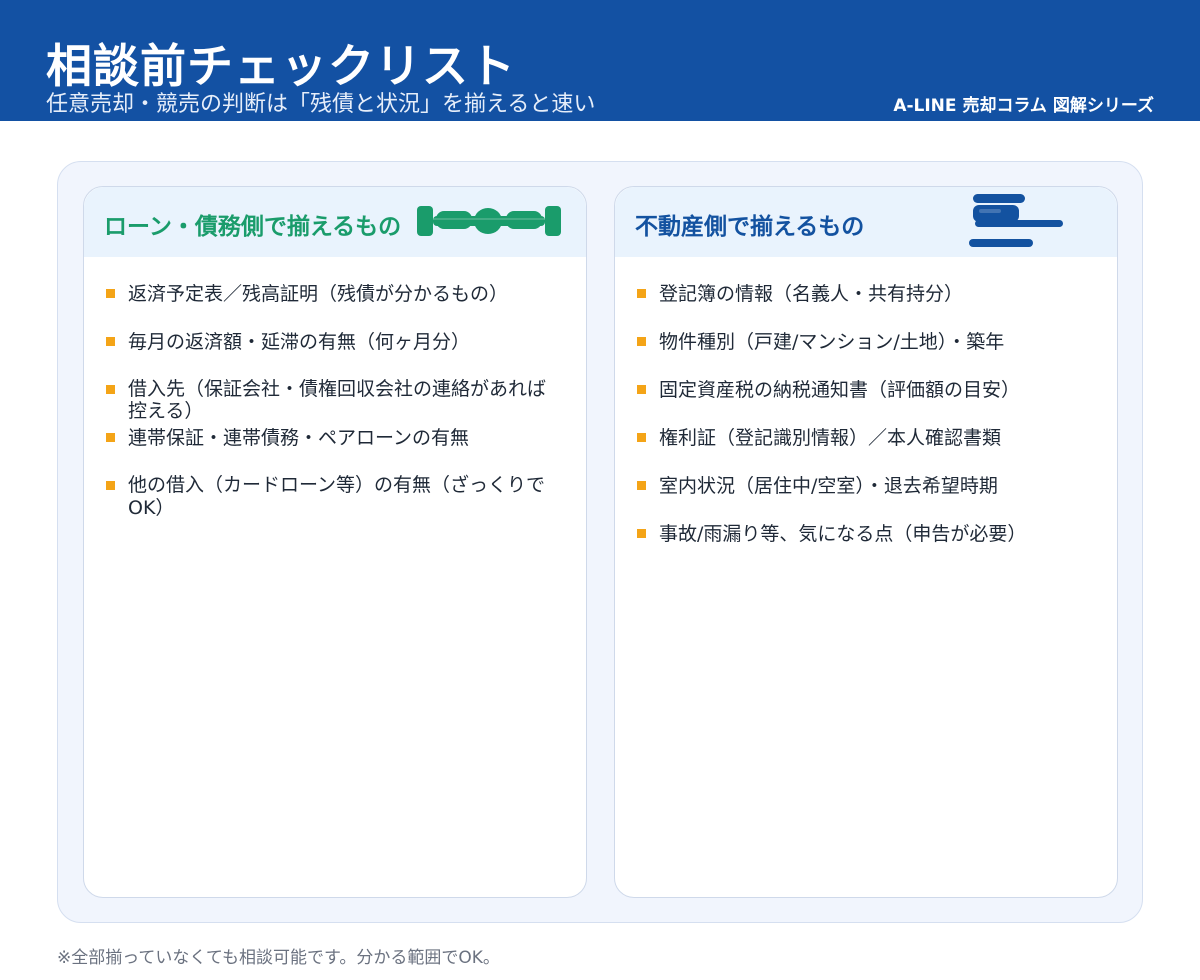 This screenshot has width=1200, height=980. I want to click on loan-debt-panel-header: ローン・債務側で揃えるもの, so click(335, 222).